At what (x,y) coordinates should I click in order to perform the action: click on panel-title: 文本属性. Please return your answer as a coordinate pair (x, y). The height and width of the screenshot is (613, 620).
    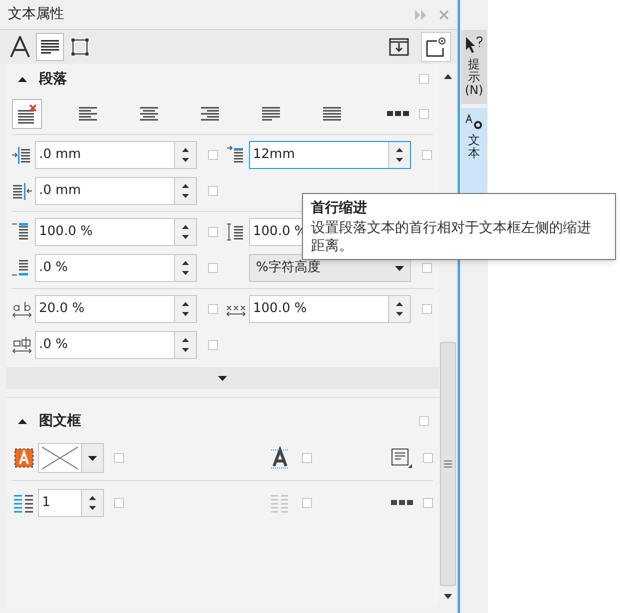
    Looking at the image, I should click on (36, 14).